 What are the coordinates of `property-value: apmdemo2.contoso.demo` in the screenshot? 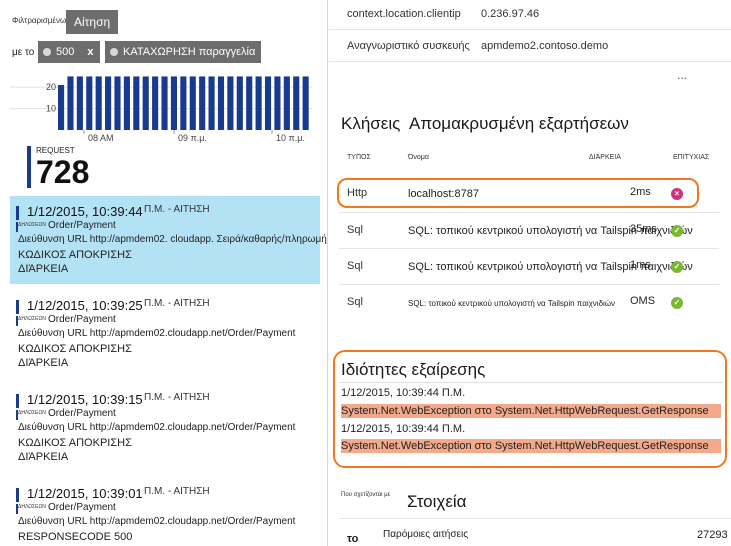 It's located at (545, 46).